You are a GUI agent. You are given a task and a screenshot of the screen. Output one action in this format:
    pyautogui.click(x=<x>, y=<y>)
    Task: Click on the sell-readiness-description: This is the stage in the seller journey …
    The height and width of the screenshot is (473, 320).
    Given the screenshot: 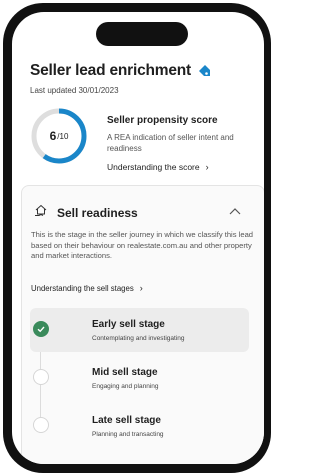 What is the action you would take?
    pyautogui.click(x=142, y=245)
    